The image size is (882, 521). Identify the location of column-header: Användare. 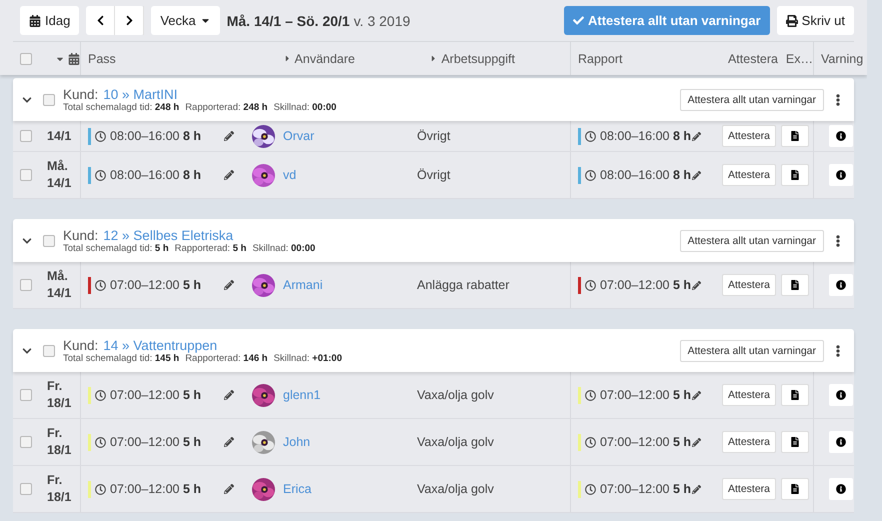
(324, 59).